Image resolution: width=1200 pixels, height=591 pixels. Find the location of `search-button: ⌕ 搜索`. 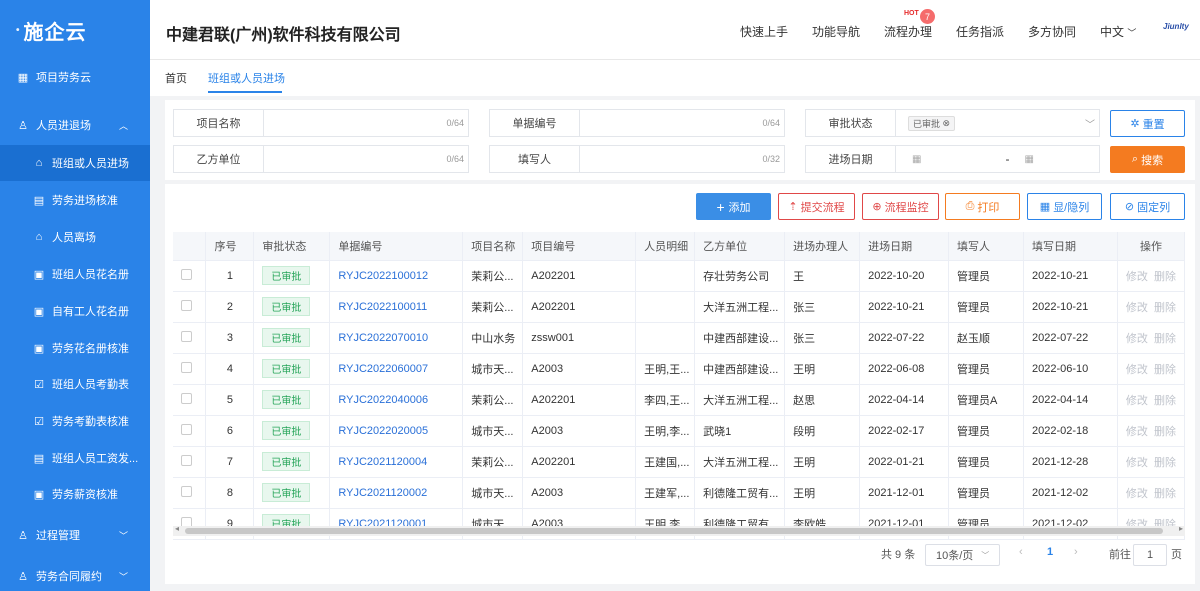

search-button: ⌕ 搜索 is located at coordinates (1147, 159).